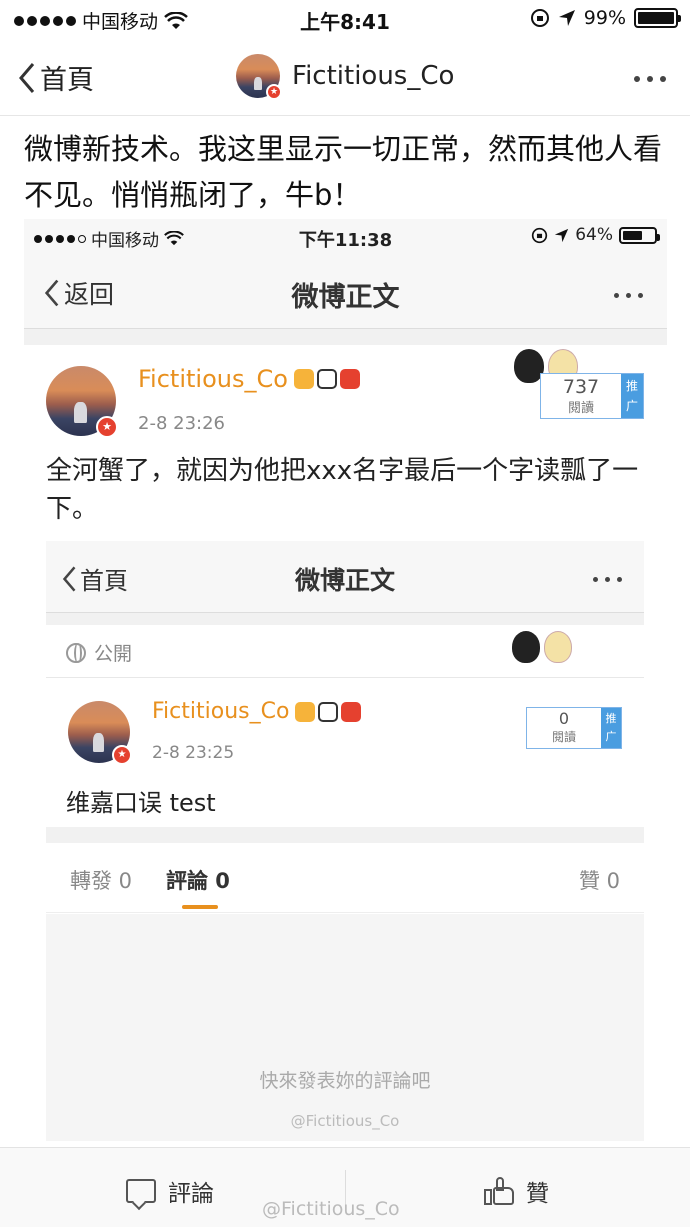 Image resolution: width=690 pixels, height=1227 pixels. I want to click on post-body: 全河蟹了，就因为他把xxx名字最后一个字读瓢了一下。, so click(342, 490).